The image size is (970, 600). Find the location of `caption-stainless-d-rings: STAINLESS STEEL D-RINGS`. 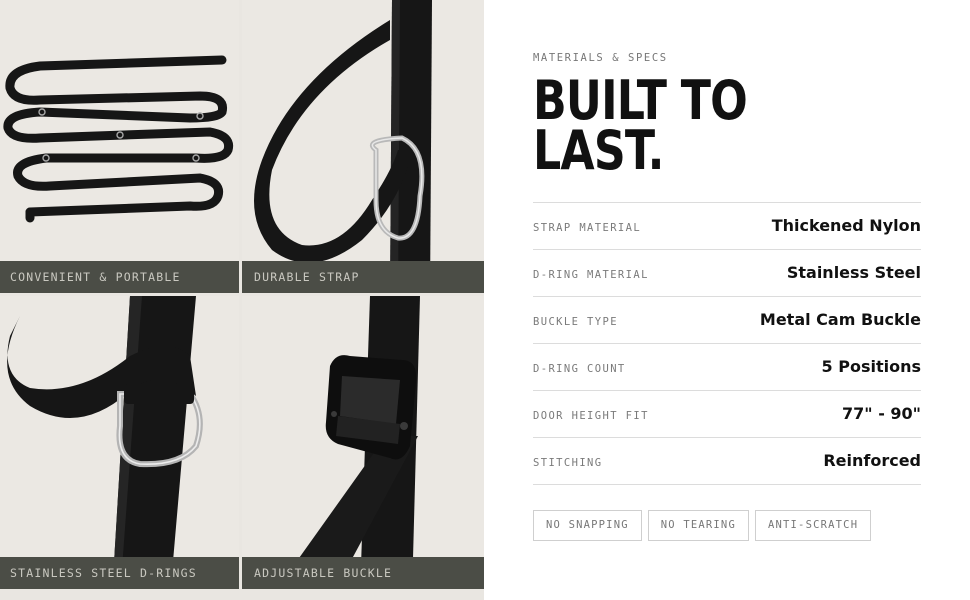

caption-stainless-d-rings: STAINLESS STEEL D-RINGS is located at coordinates (119, 573).